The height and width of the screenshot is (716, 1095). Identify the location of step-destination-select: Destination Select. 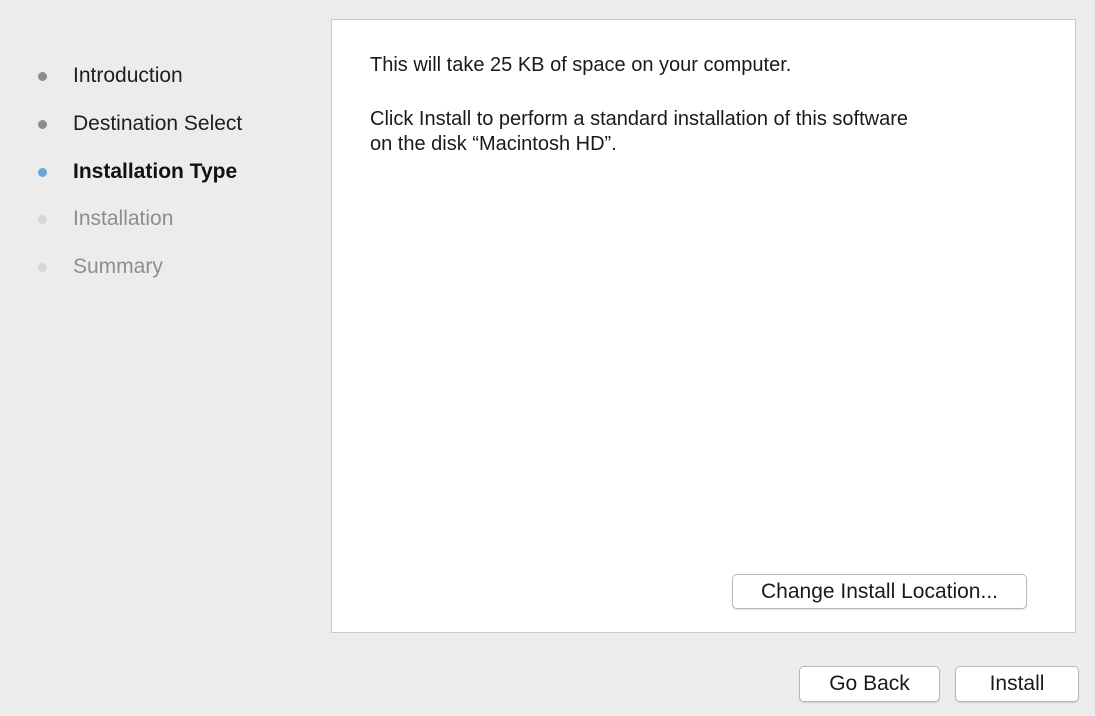
(140, 124).